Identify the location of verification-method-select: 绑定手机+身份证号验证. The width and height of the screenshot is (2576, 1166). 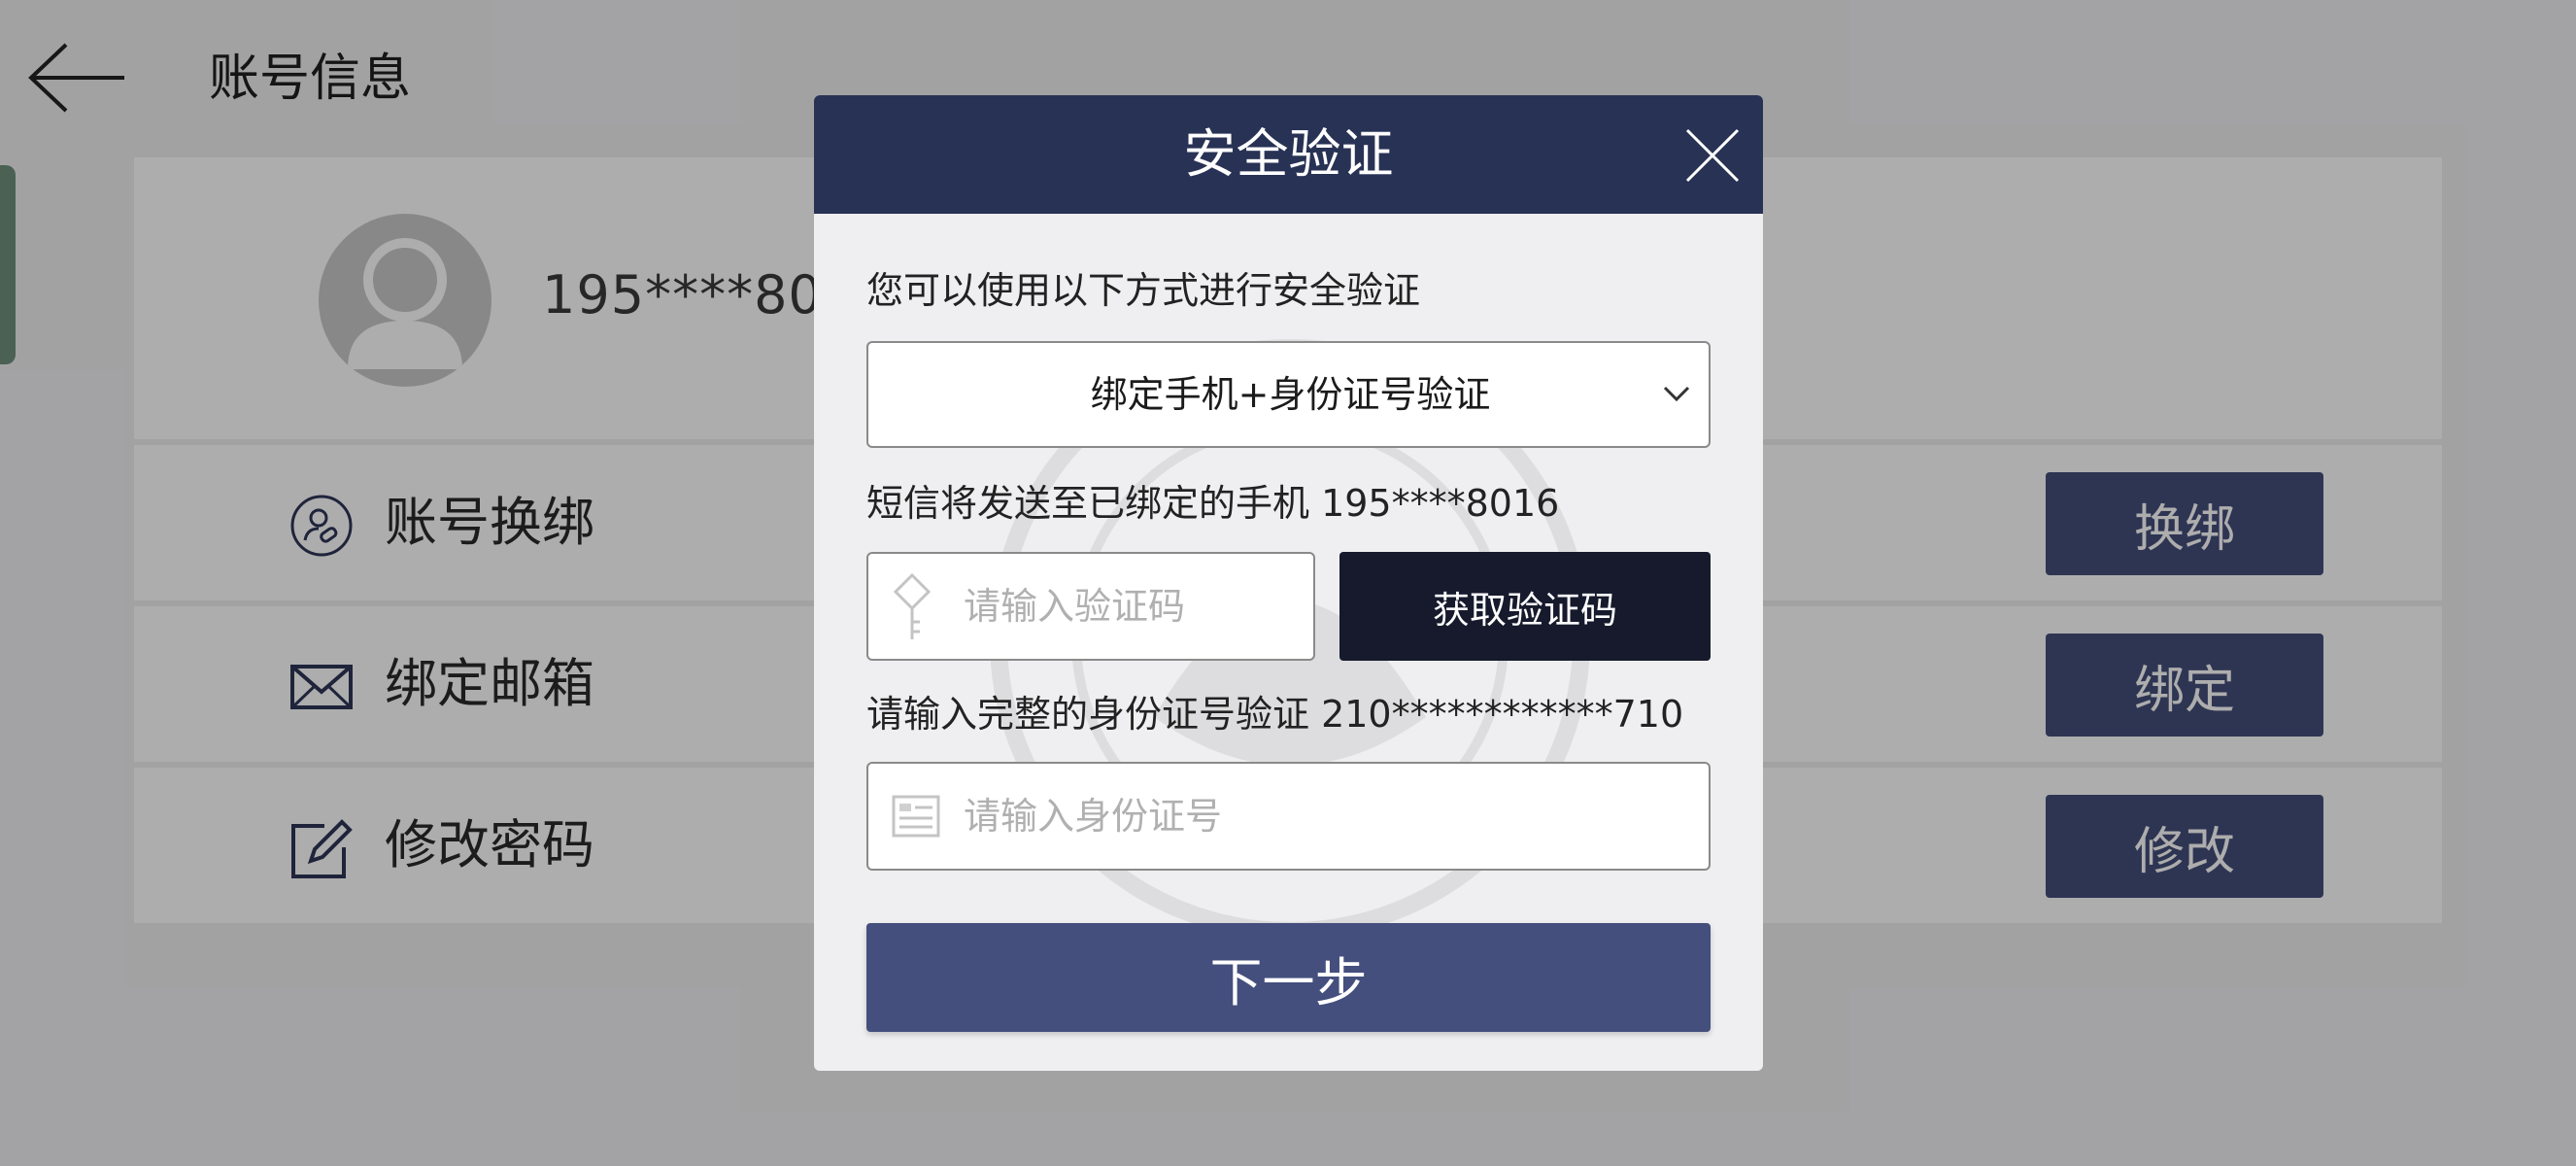
(1288, 394).